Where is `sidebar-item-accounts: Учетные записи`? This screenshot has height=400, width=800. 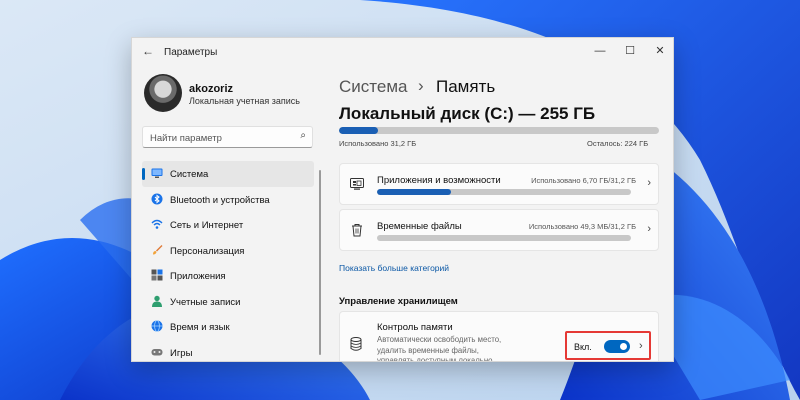 sidebar-item-accounts: Учетные записи is located at coordinates (228, 302).